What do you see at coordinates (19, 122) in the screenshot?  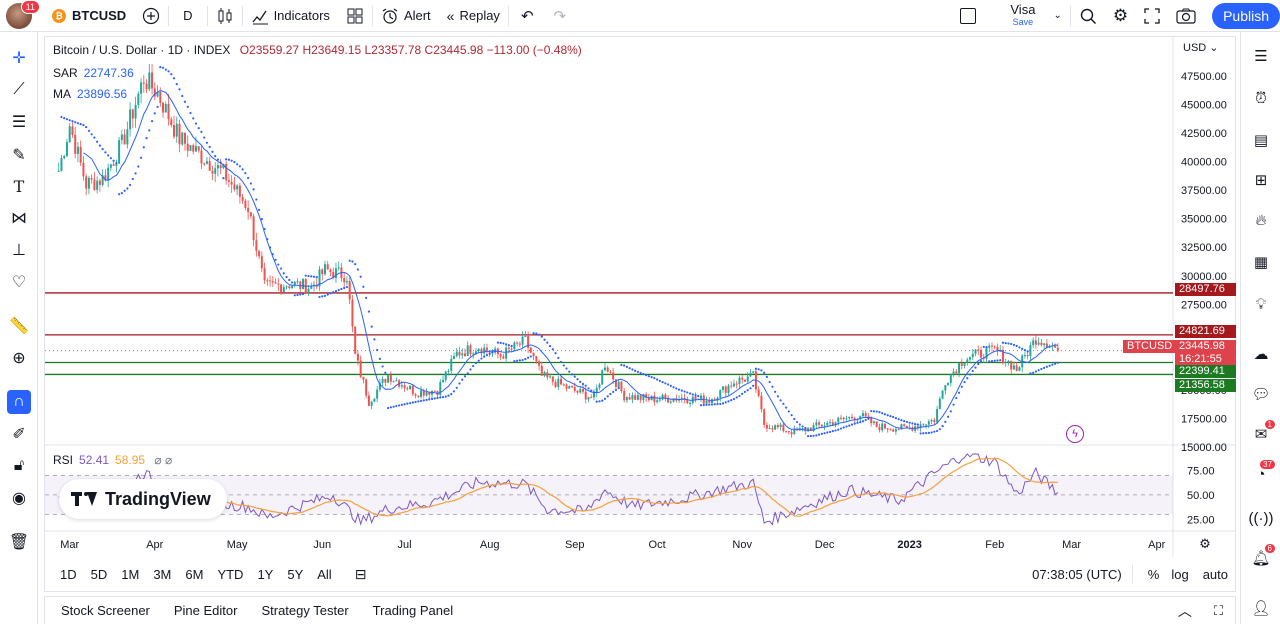 I see `fib-retracement-icon: ☰` at bounding box center [19, 122].